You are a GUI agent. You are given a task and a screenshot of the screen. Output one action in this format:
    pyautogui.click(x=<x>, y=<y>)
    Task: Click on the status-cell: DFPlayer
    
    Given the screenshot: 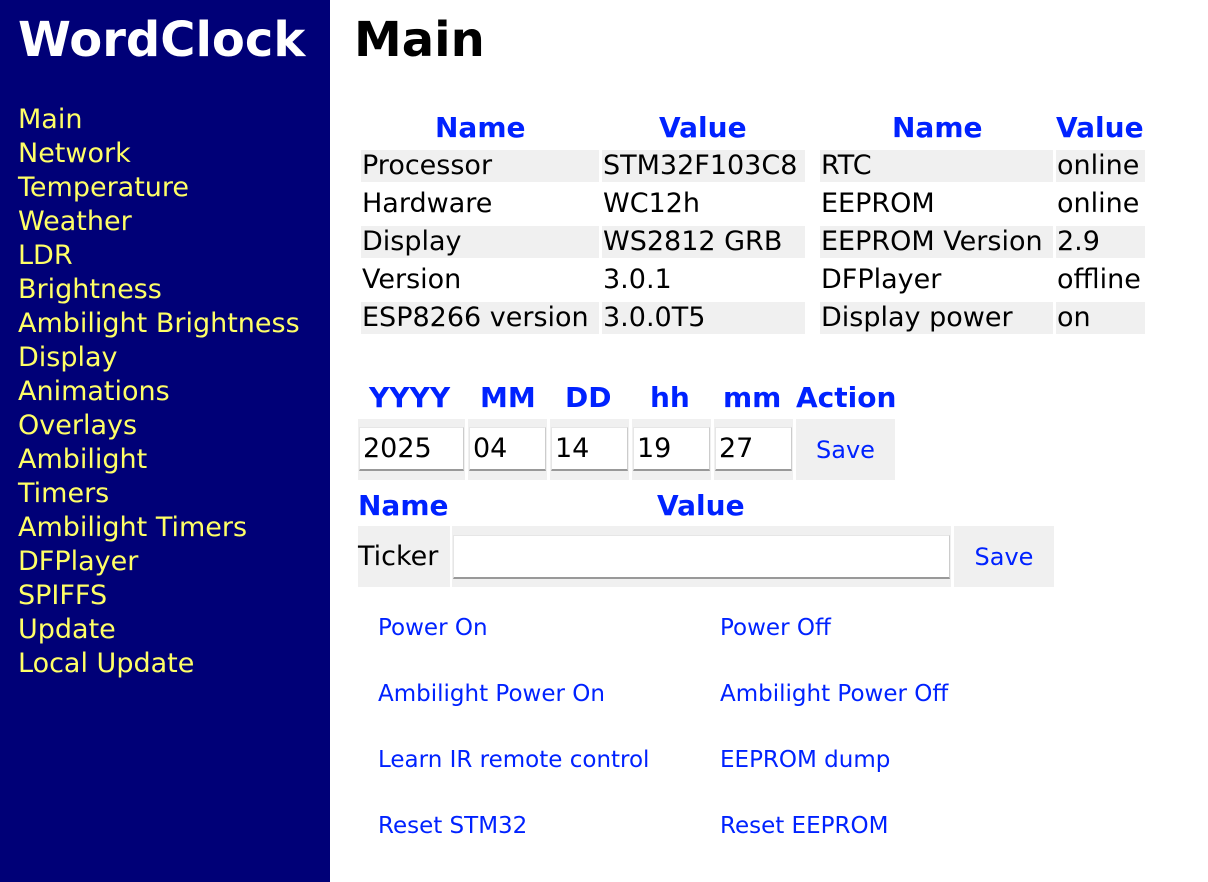 What is the action you would take?
    pyautogui.click(x=881, y=279)
    